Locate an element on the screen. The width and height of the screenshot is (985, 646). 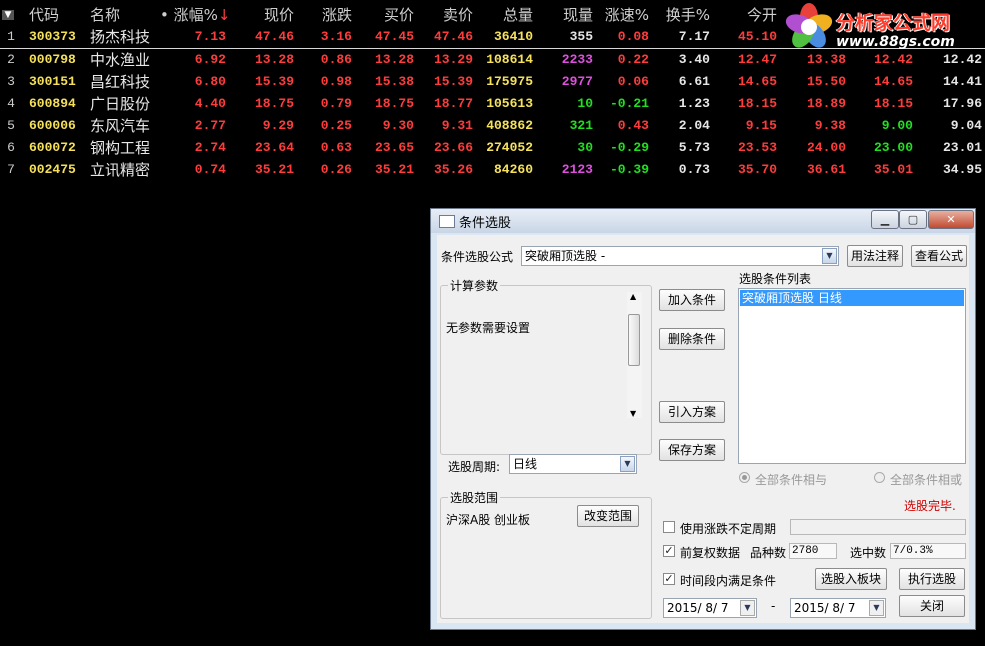
col-header-bid: 买价 is located at coordinates (385, 15).